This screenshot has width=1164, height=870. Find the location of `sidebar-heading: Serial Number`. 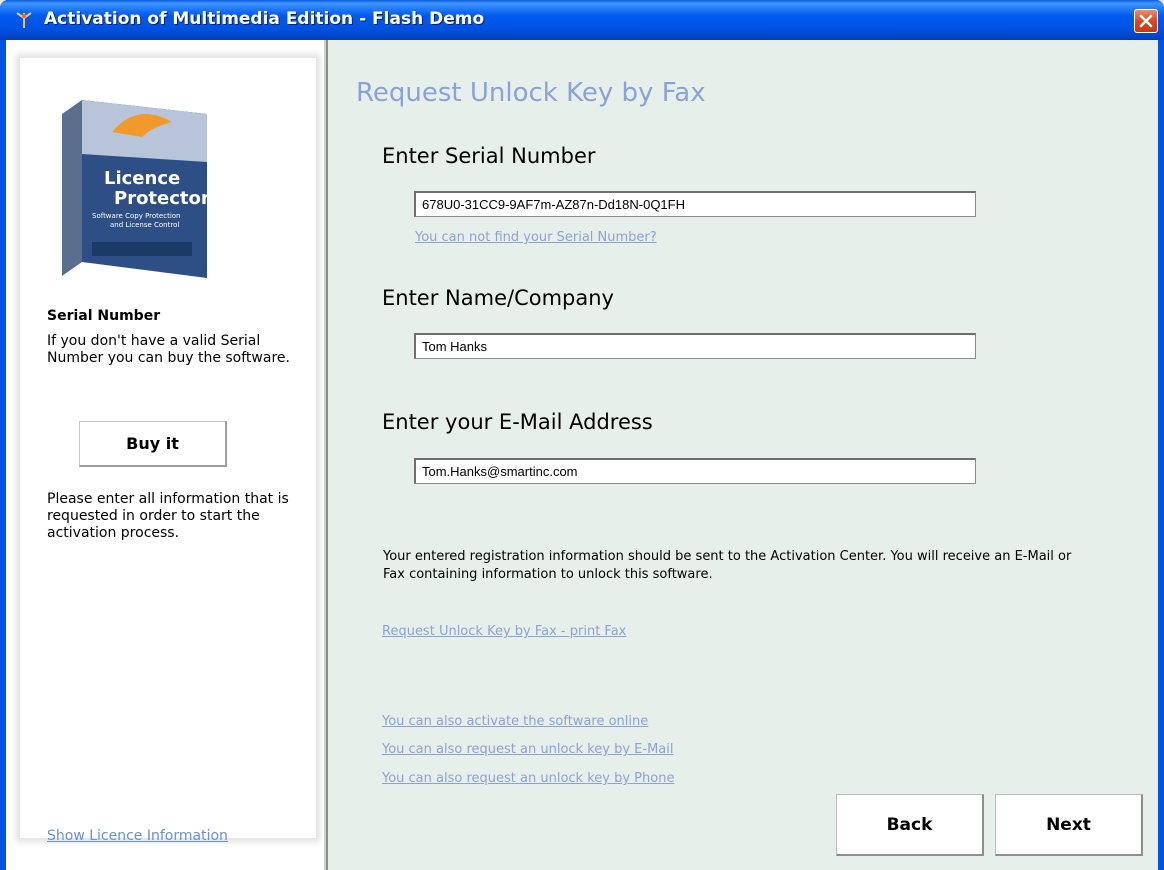

sidebar-heading: Serial Number is located at coordinates (104, 316).